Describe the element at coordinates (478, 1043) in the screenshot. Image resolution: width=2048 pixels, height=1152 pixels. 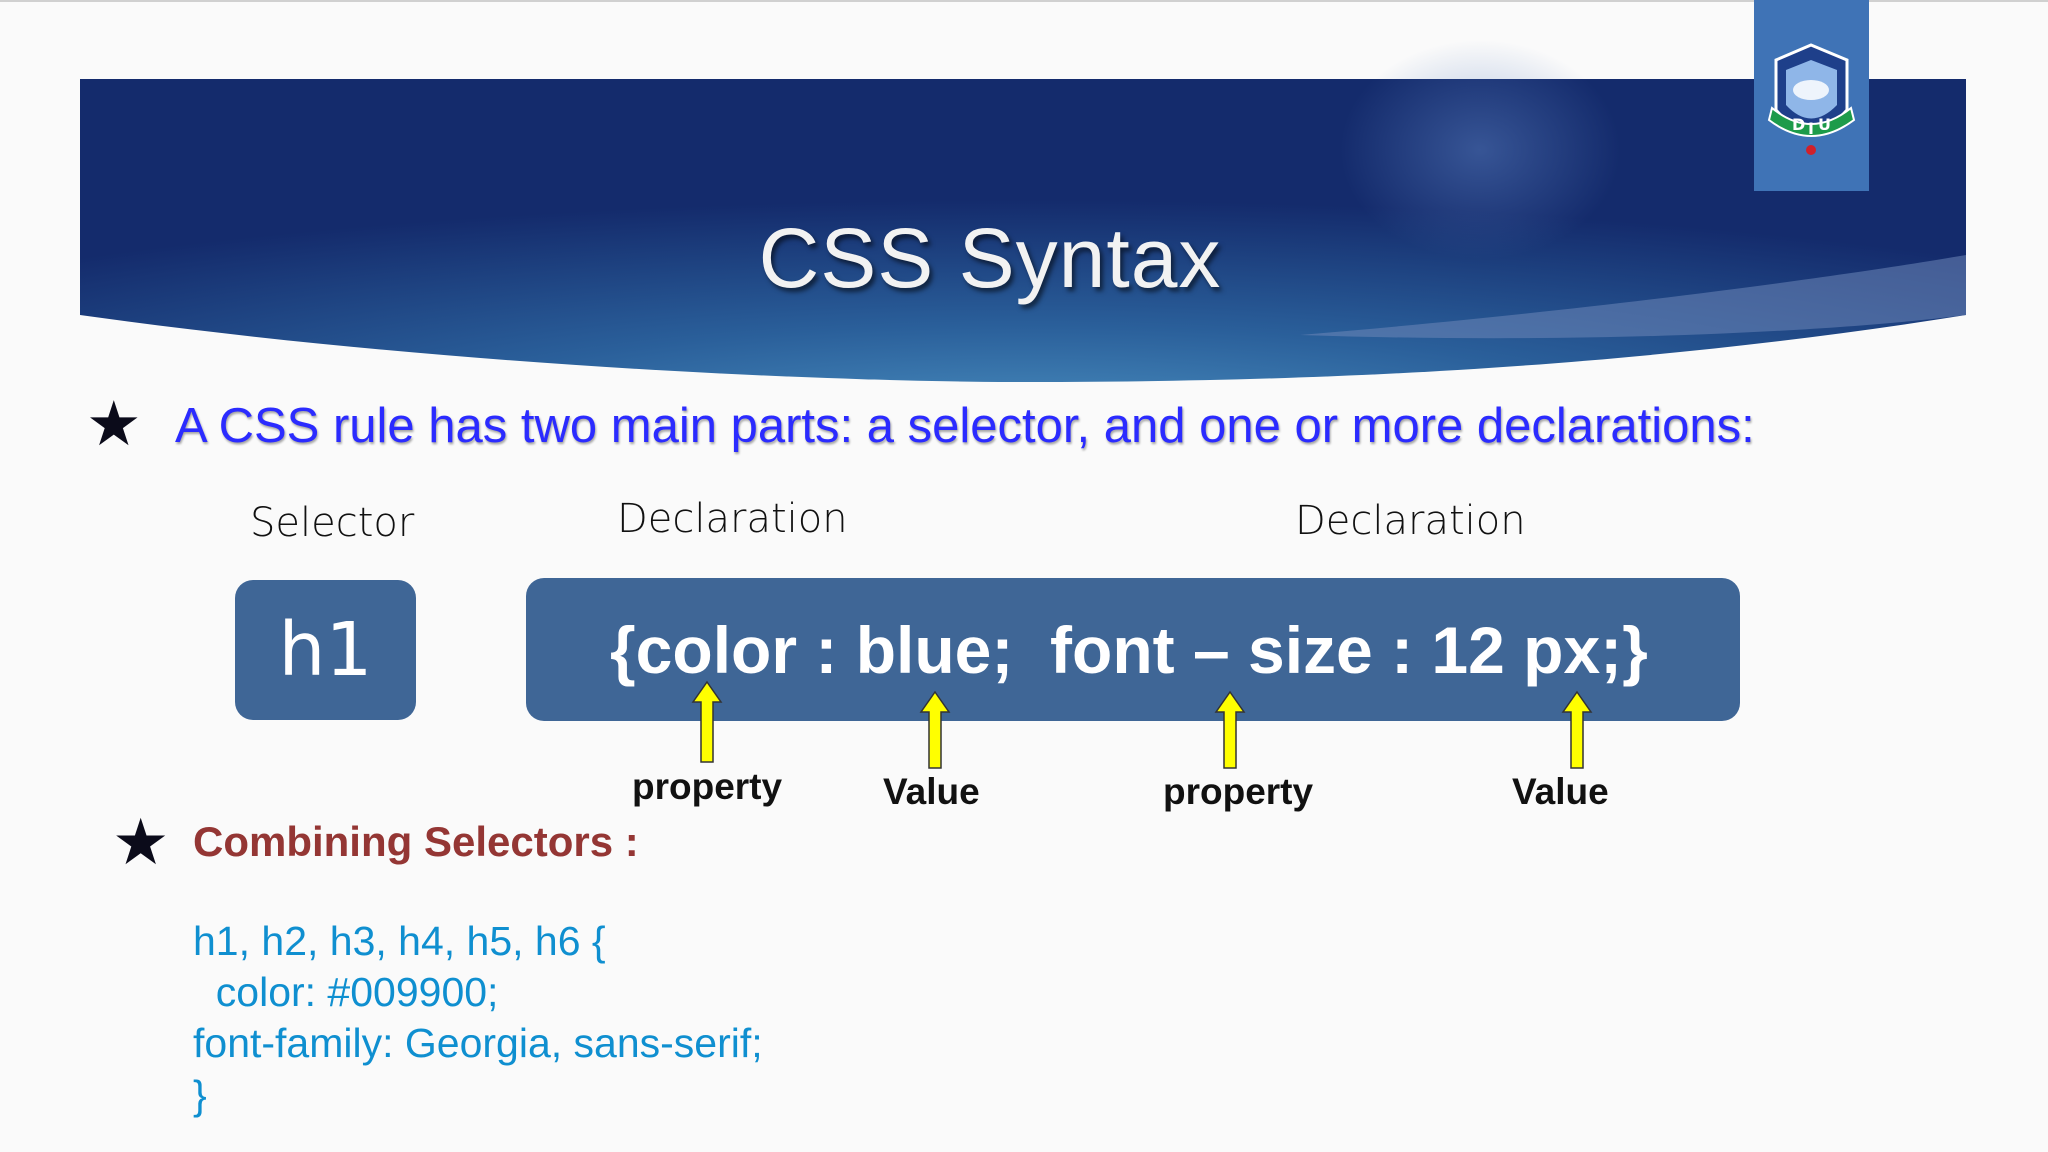
I see `code-line: font-family: Georgia, sans-serif;` at that location.